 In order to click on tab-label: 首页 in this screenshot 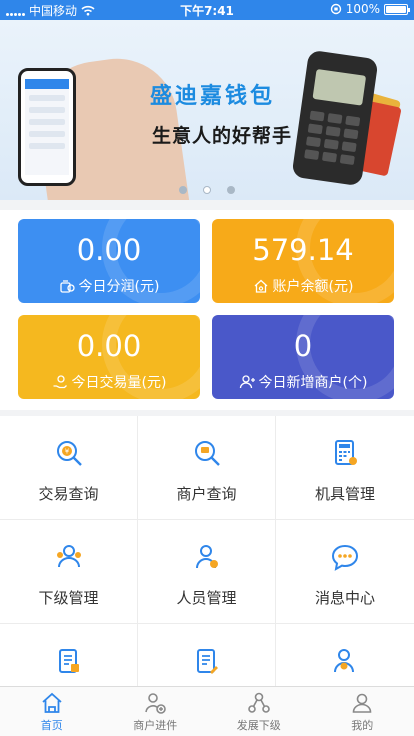, I will do `click(51, 725)`.